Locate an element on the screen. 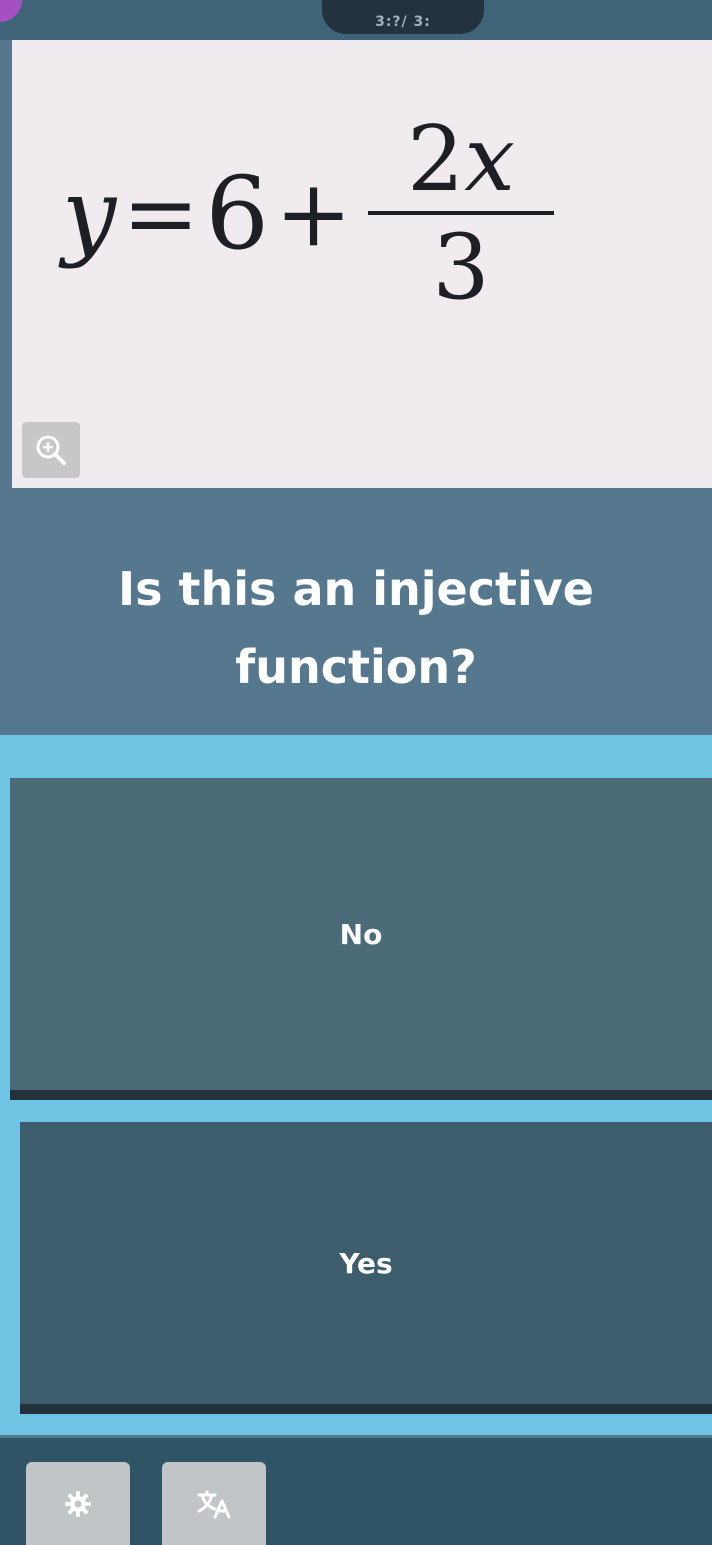 Image resolution: width=712 pixels, height=1545 pixels. numerator-variable: x is located at coordinates (490, 159).